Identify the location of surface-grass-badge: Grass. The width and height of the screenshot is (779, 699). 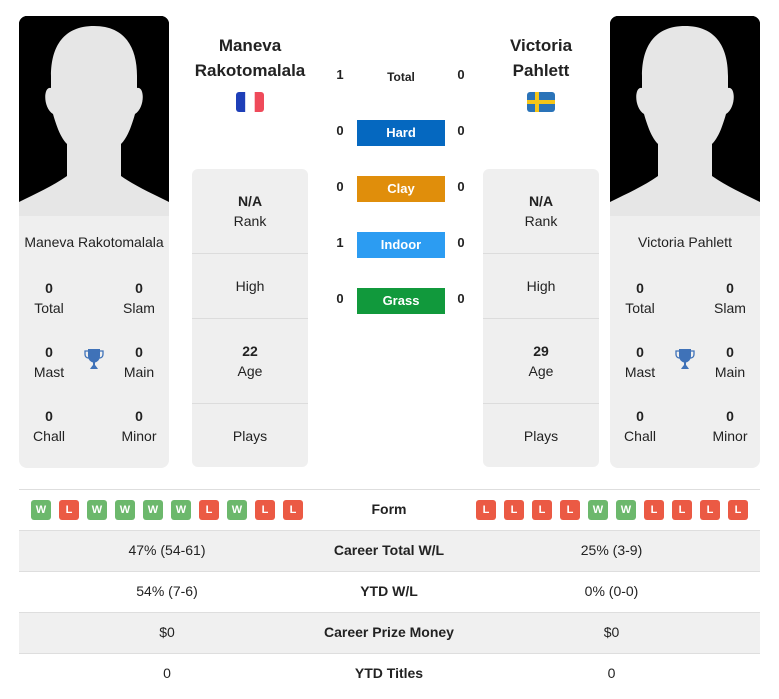
(401, 301).